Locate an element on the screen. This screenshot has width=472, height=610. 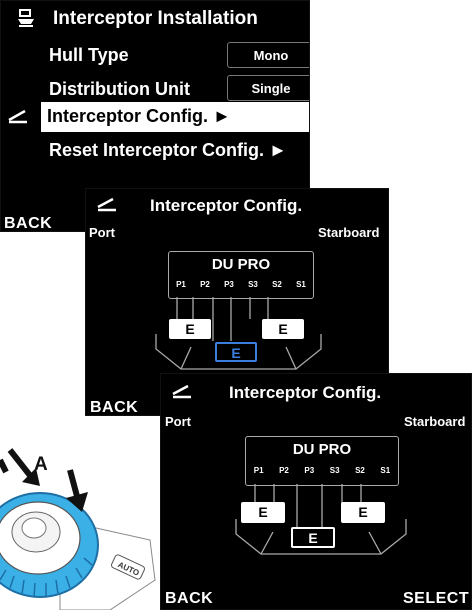
title-bar: Interceptor Installation is located at coordinates (155, 20).